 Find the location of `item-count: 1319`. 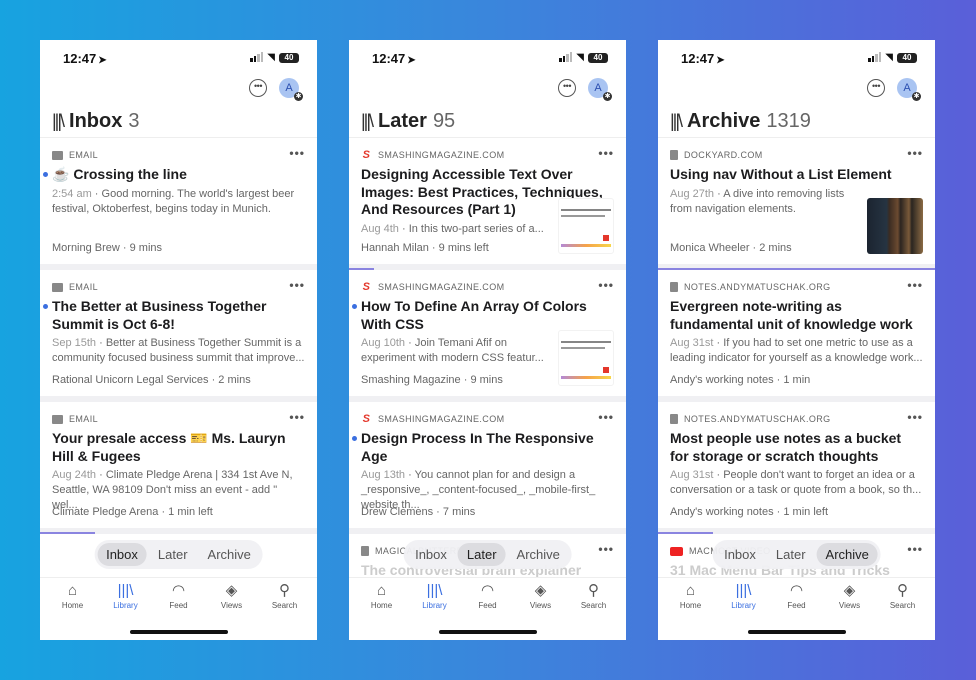

item-count: 1319 is located at coordinates (788, 121).